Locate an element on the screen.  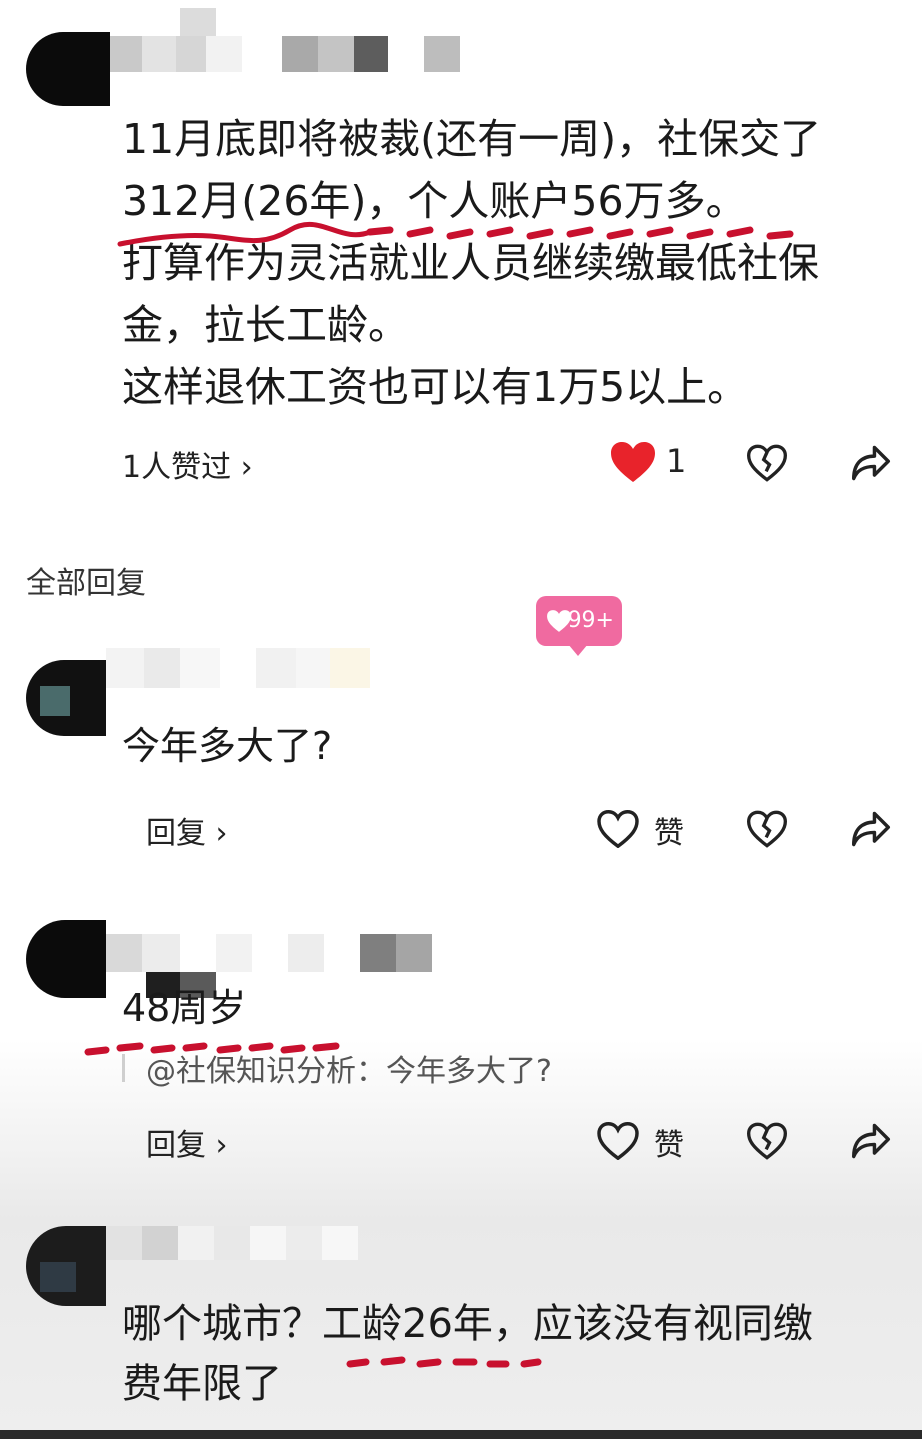
quote-bar is located at coordinates (123, 1068).